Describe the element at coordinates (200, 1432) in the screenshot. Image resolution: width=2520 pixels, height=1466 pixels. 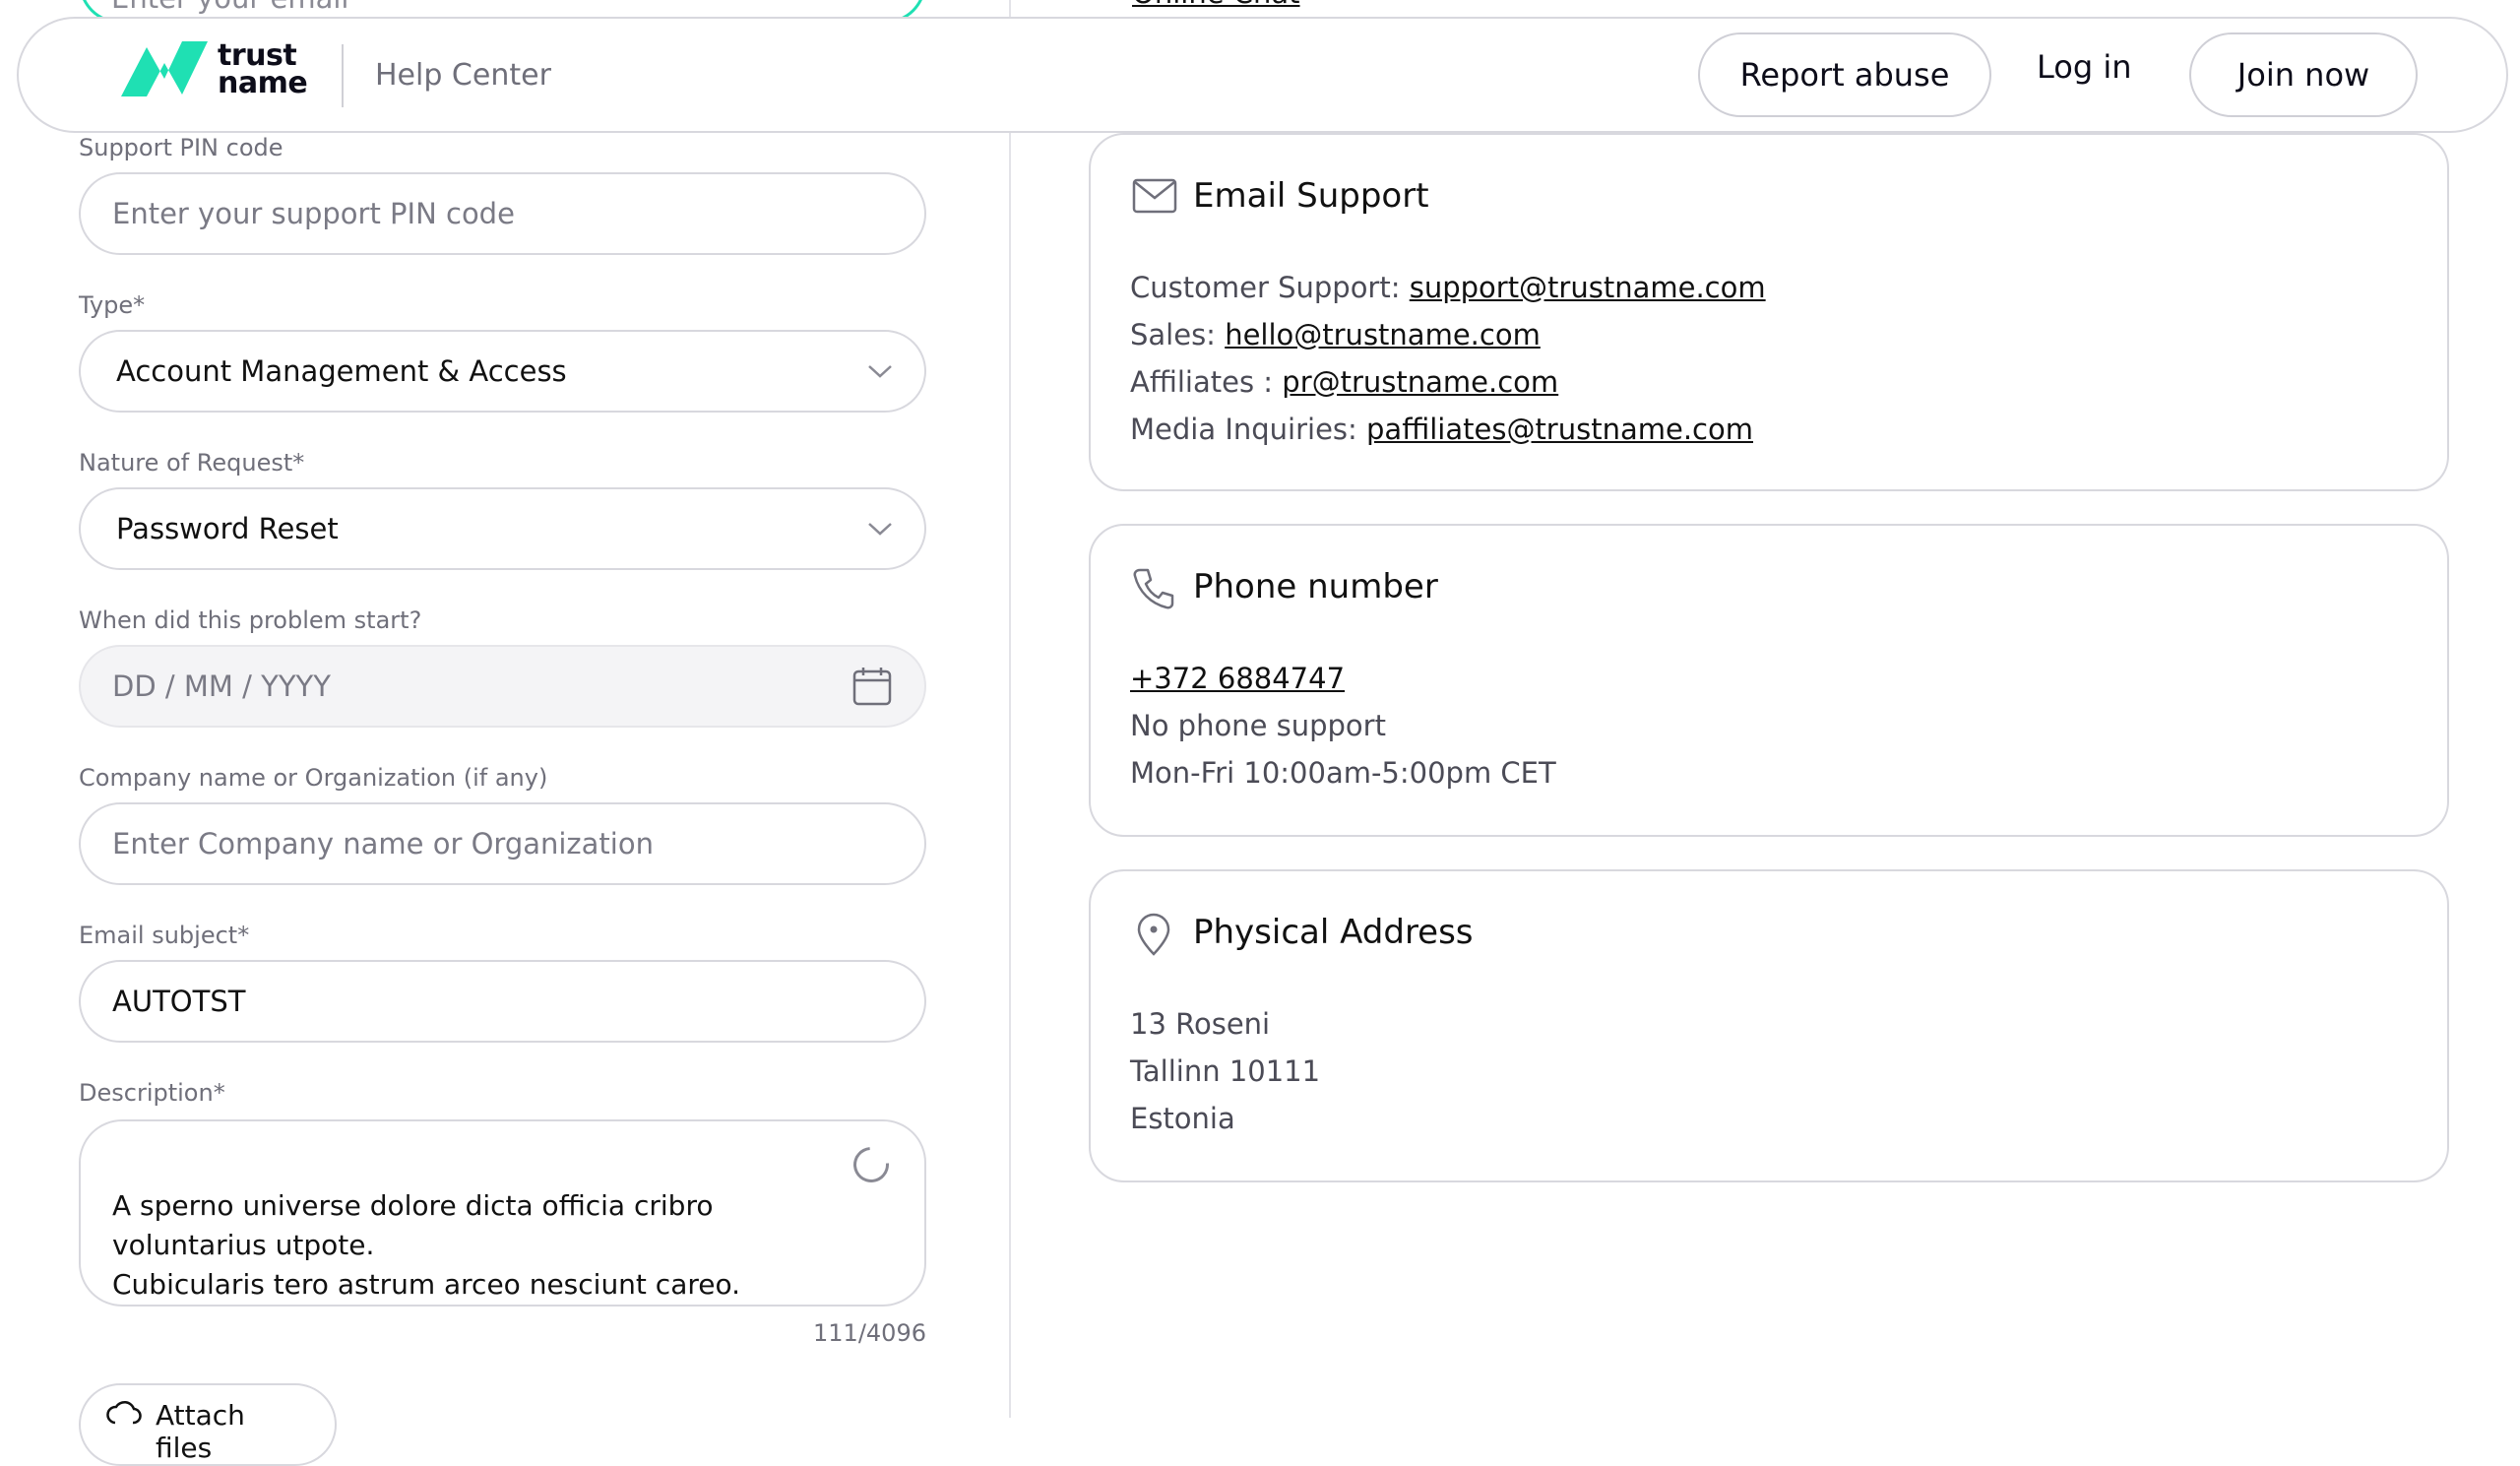
I see `attach-files-label: Attach files` at that location.